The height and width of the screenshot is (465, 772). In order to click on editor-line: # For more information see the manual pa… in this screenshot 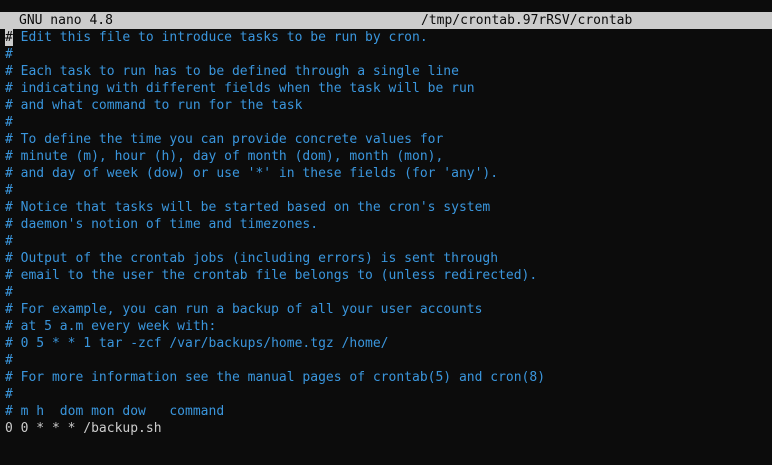, I will do `click(388, 377)`.